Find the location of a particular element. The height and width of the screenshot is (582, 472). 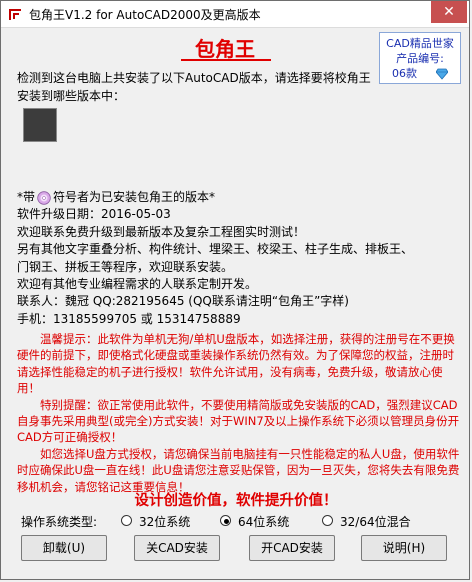

diamond-icon is located at coordinates (442, 72).